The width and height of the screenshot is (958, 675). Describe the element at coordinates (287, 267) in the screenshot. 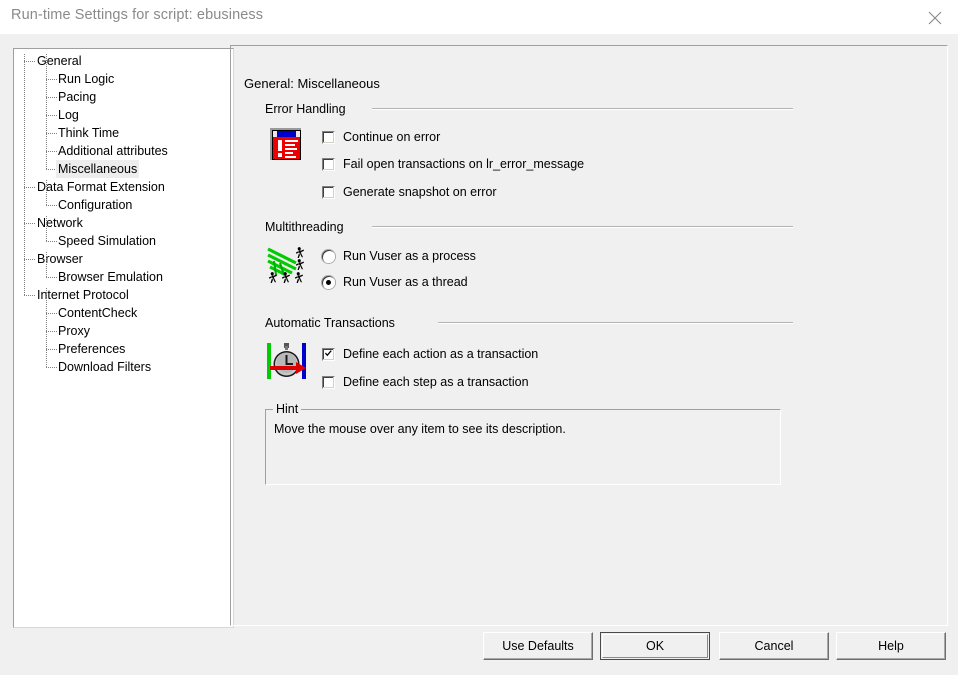

I see `running-threads-icon` at that location.